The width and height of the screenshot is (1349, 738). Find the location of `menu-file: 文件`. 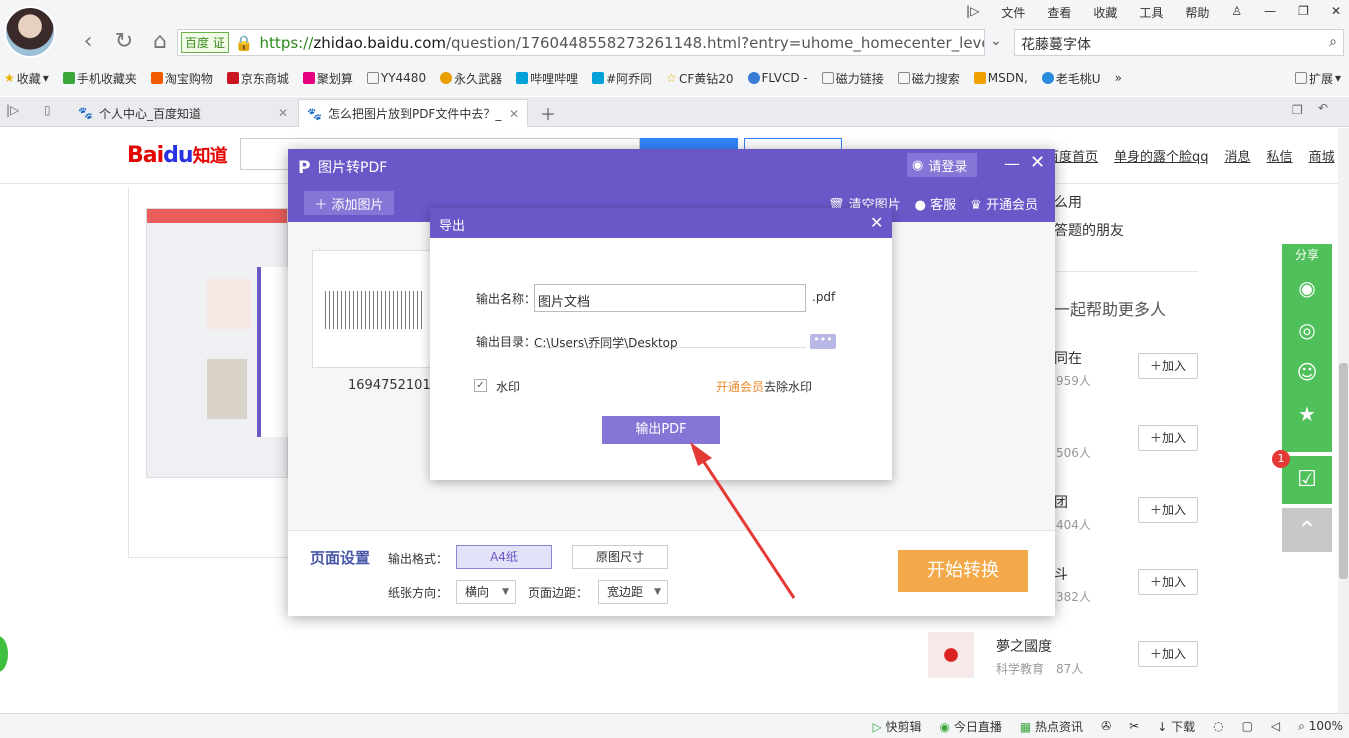

menu-file: 文件 is located at coordinates (1013, 12).